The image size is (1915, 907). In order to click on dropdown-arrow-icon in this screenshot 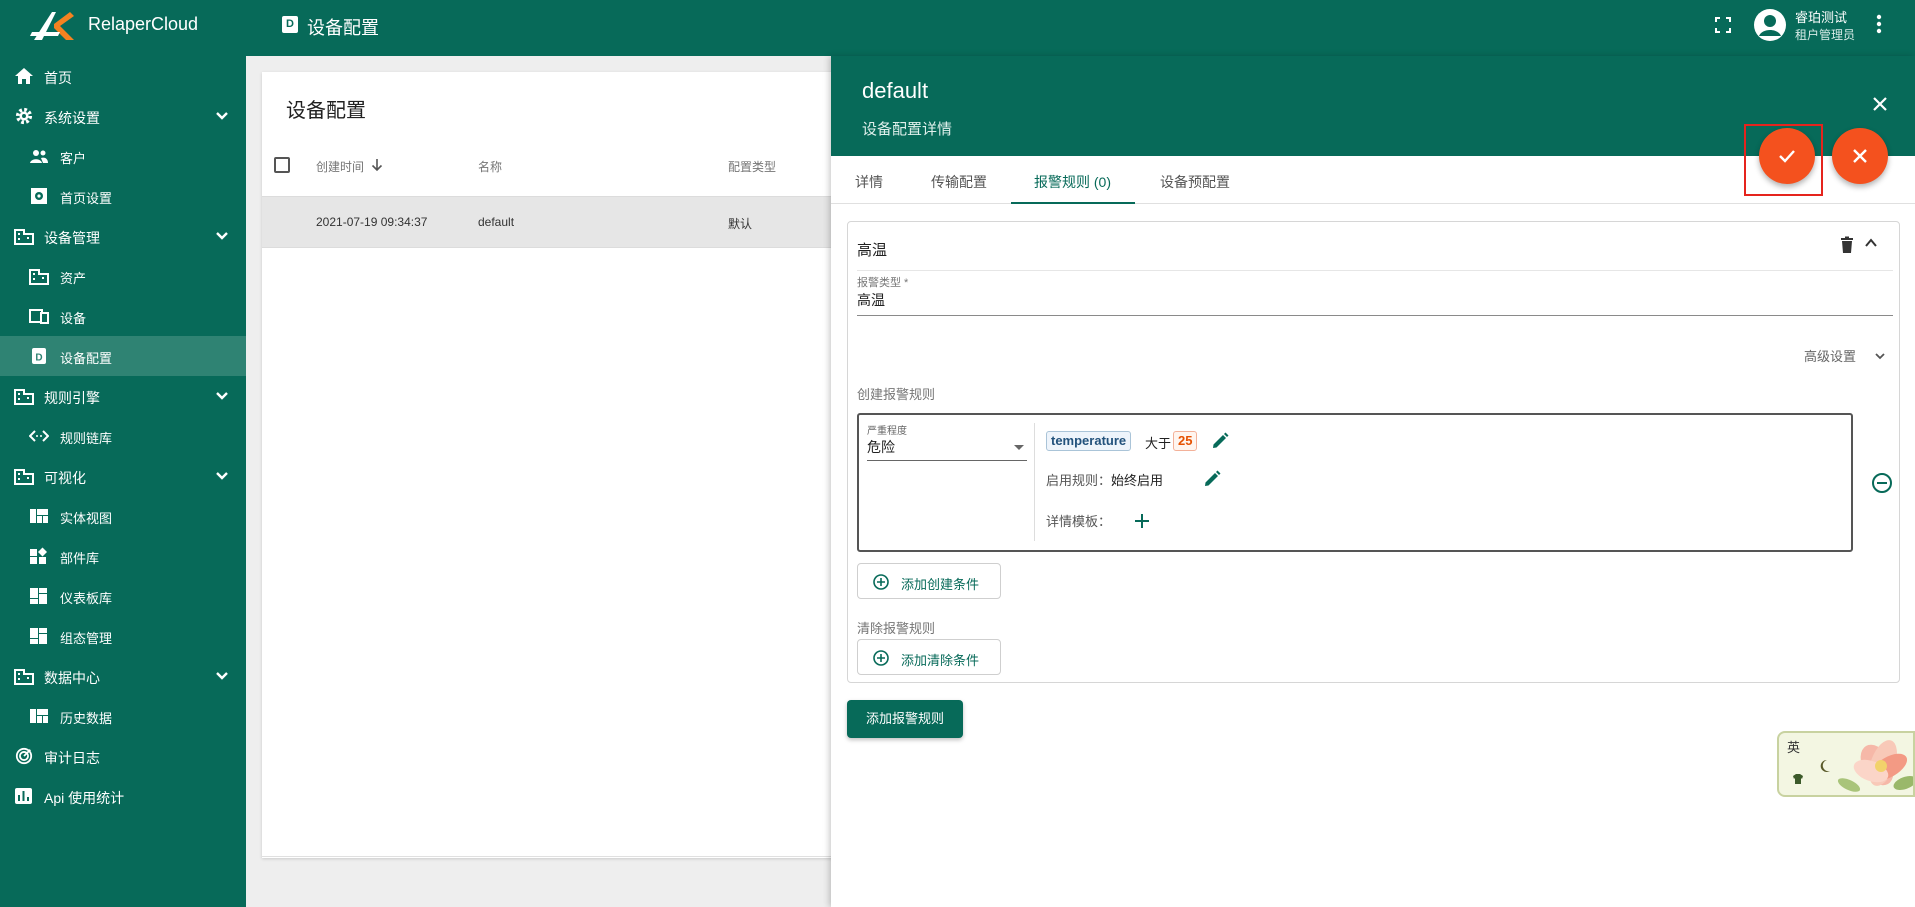, I will do `click(1019, 447)`.